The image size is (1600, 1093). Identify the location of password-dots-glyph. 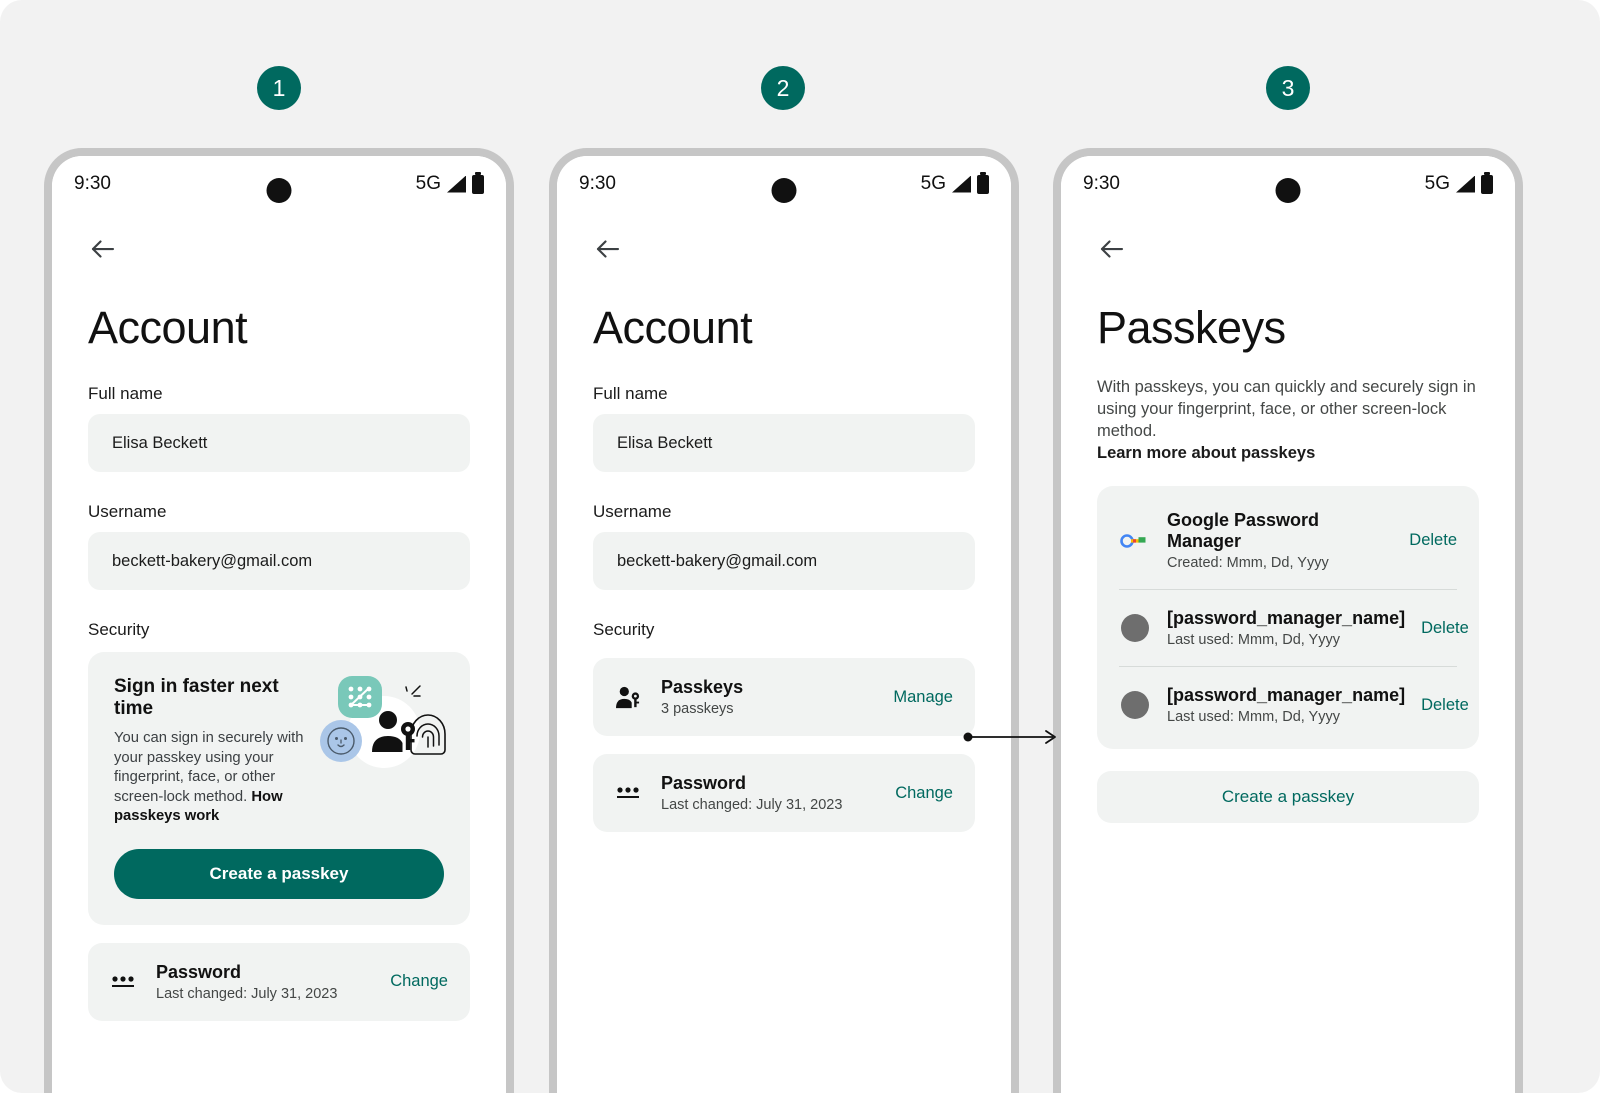
(628, 792).